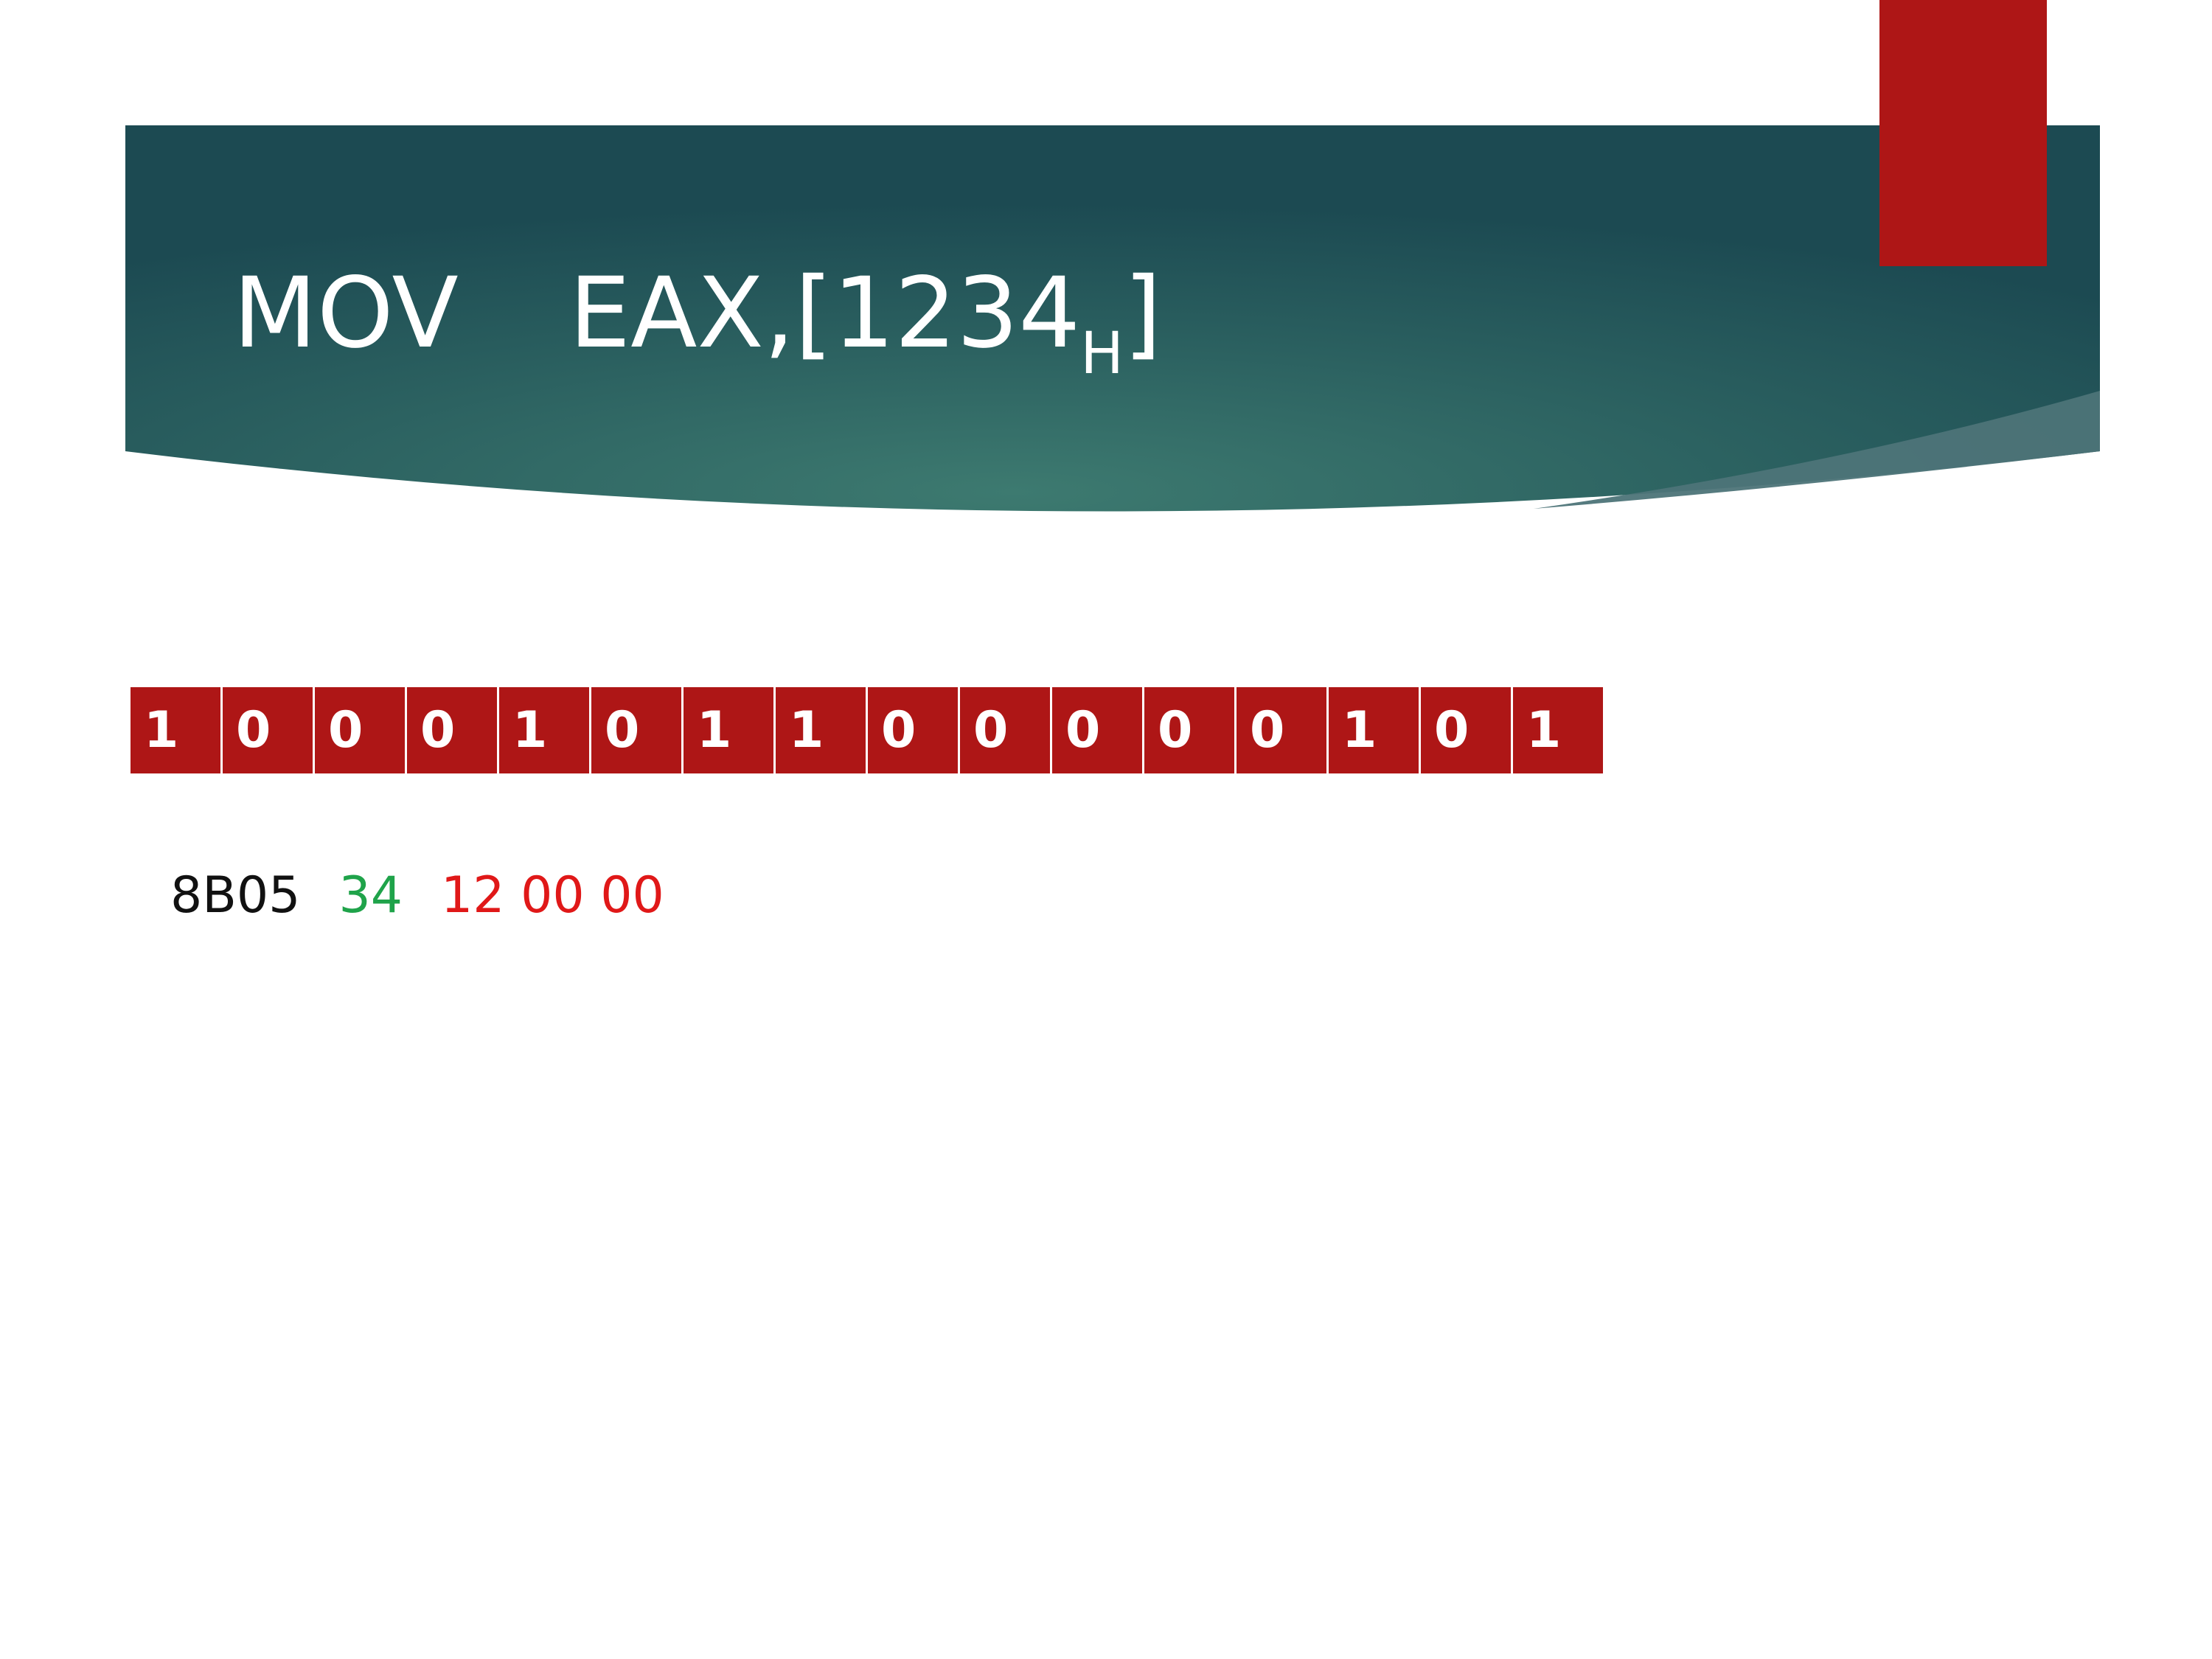 The width and height of the screenshot is (2212, 1659). I want to click on title-mnemonic: MOV, so click(346, 313).